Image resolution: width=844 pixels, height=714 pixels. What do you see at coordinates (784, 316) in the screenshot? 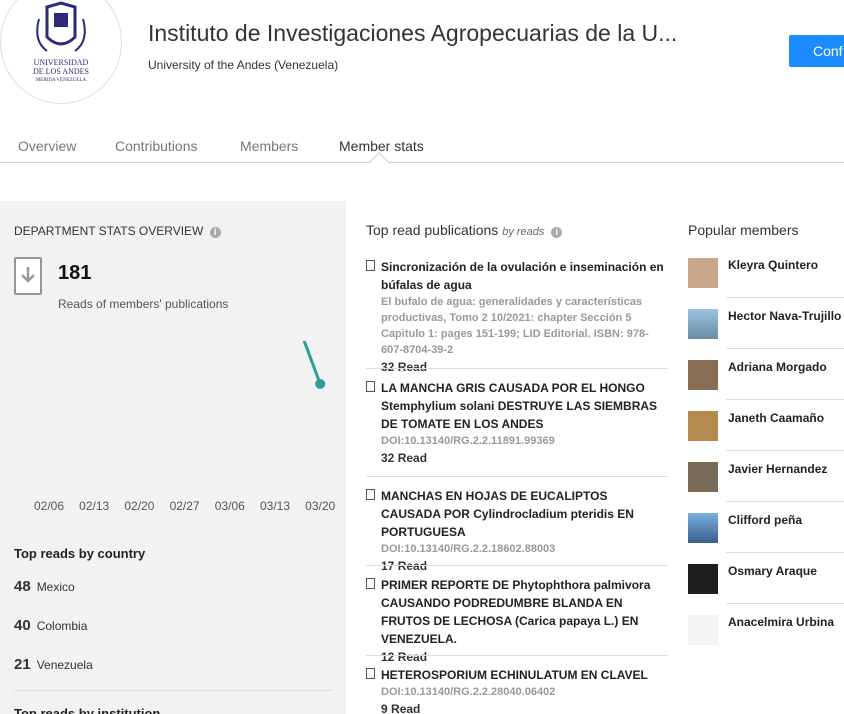
I see `member-name: Hector Nava-Trujillo` at bounding box center [784, 316].